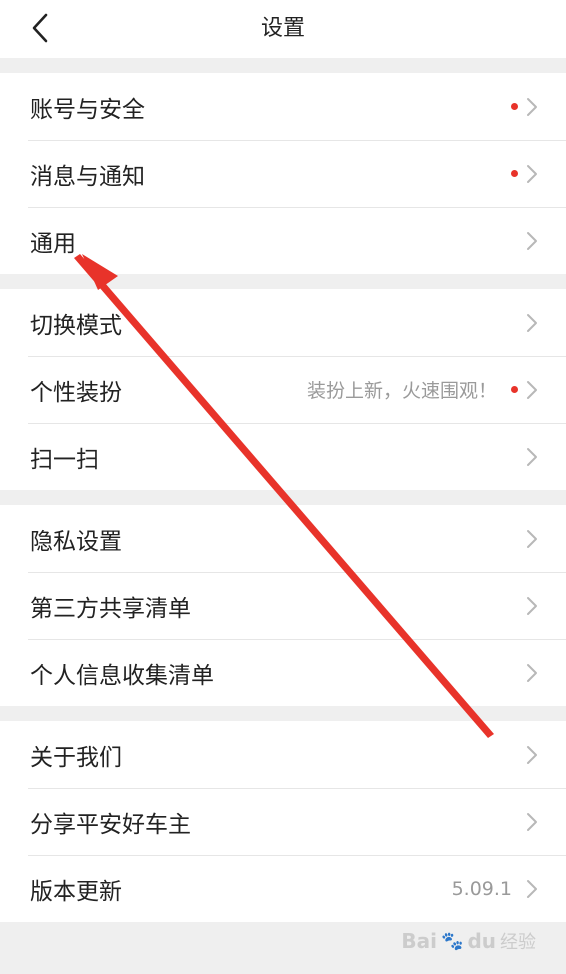 The height and width of the screenshot is (974, 566). I want to click on settings-row-label: 版本更新, so click(76, 891).